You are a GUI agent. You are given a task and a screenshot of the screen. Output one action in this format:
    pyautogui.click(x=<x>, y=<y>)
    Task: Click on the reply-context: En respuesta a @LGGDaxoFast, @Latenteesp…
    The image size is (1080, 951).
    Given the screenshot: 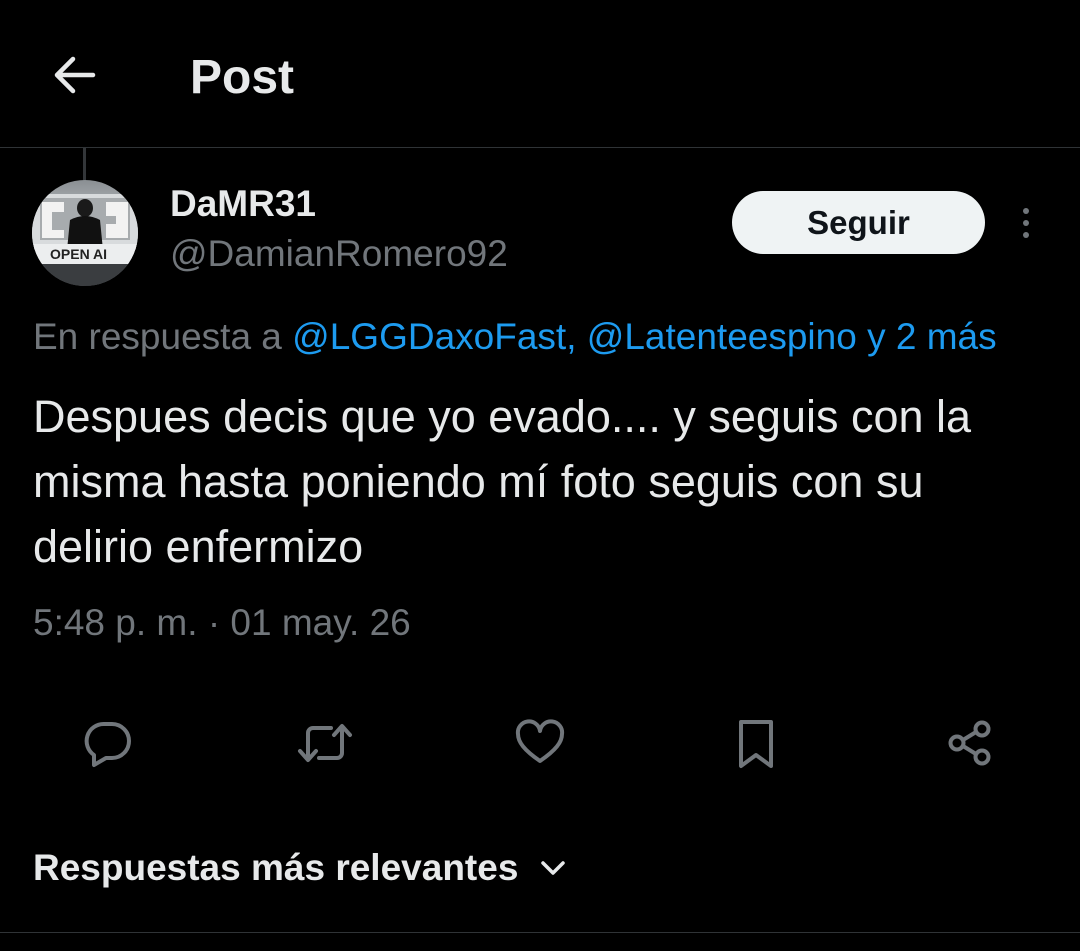 What is the action you would take?
    pyautogui.click(x=556, y=337)
    